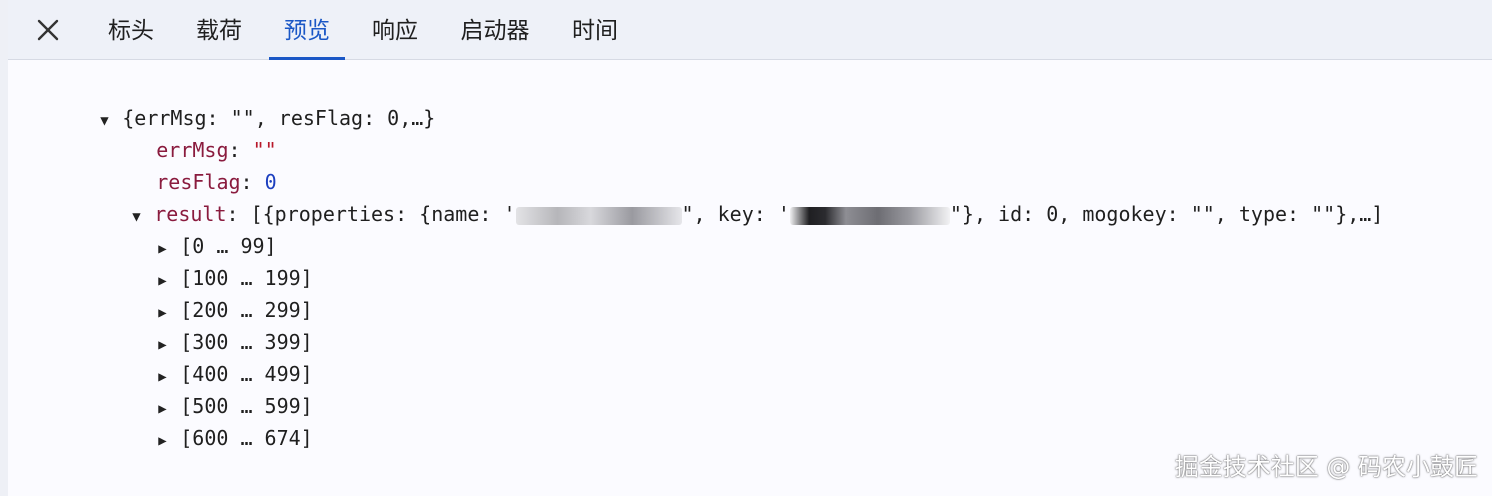  Describe the element at coordinates (181, 228) in the screenshot. I see `tree-row-range: ▶ [0 … 99]` at that location.